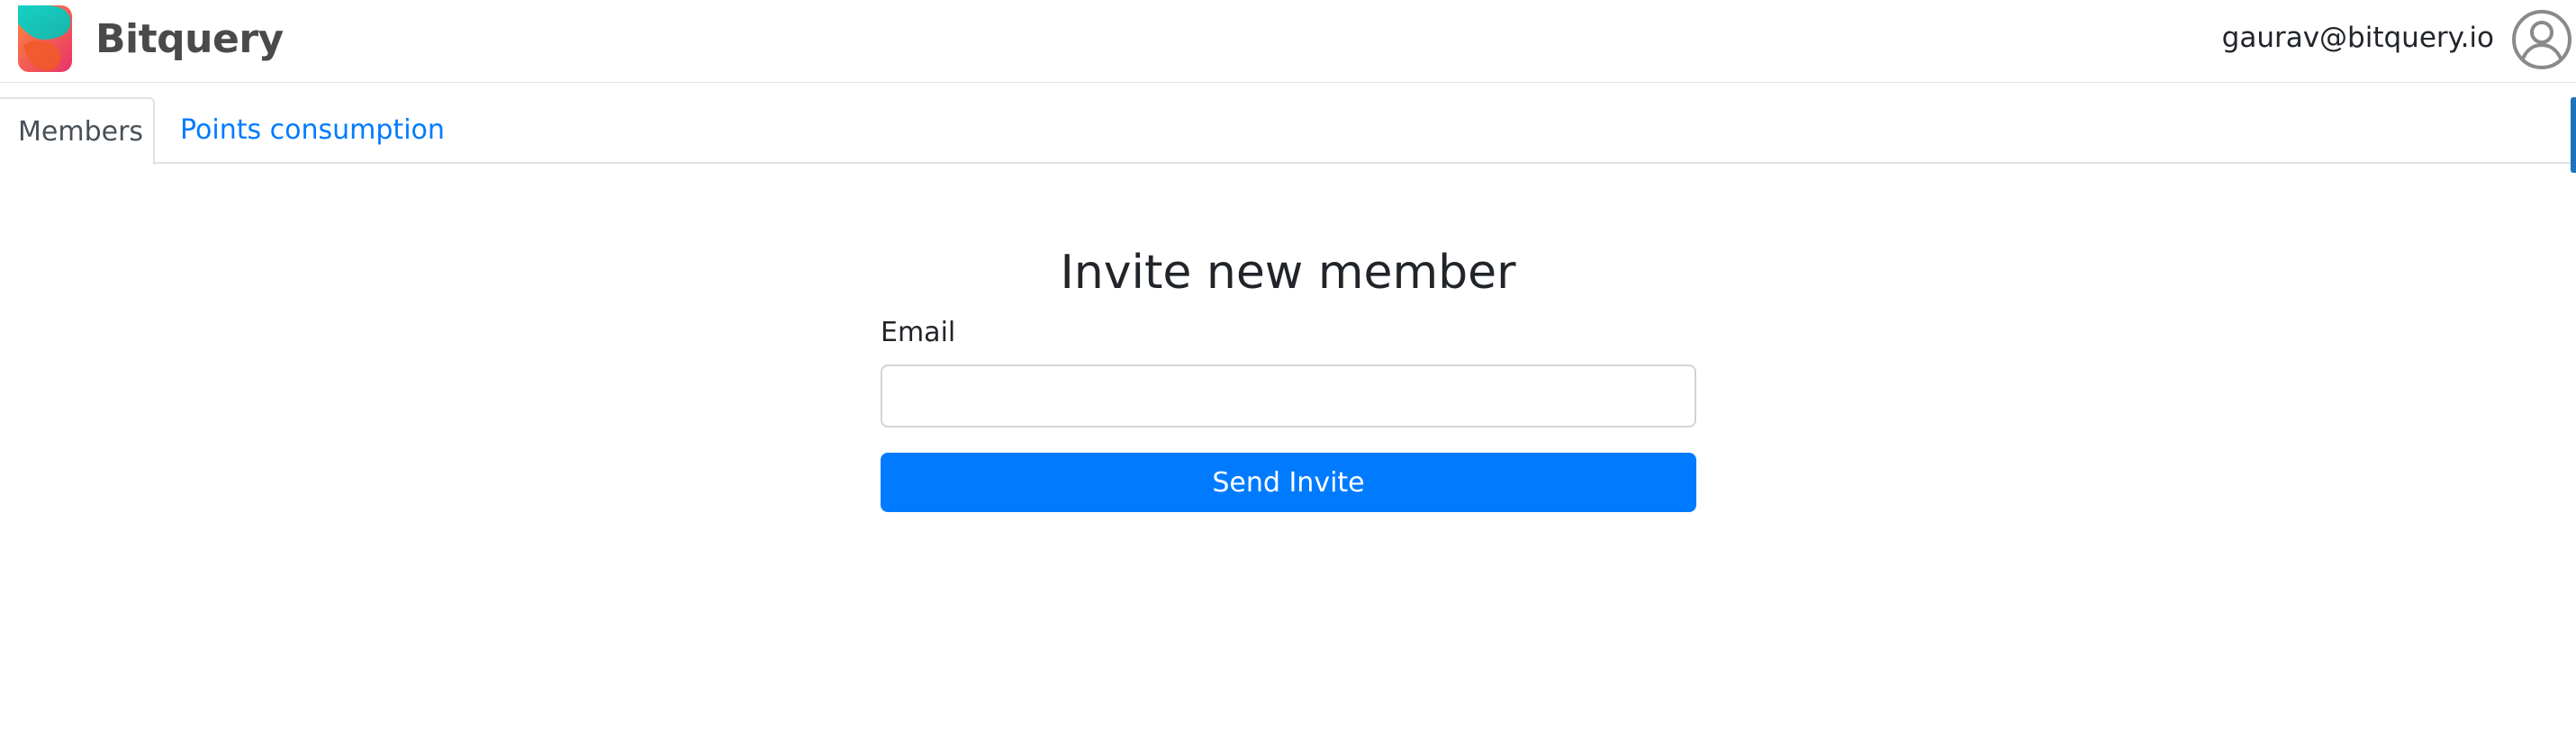  Describe the element at coordinates (189, 40) in the screenshot. I see `brand-name: Bitquery` at that location.